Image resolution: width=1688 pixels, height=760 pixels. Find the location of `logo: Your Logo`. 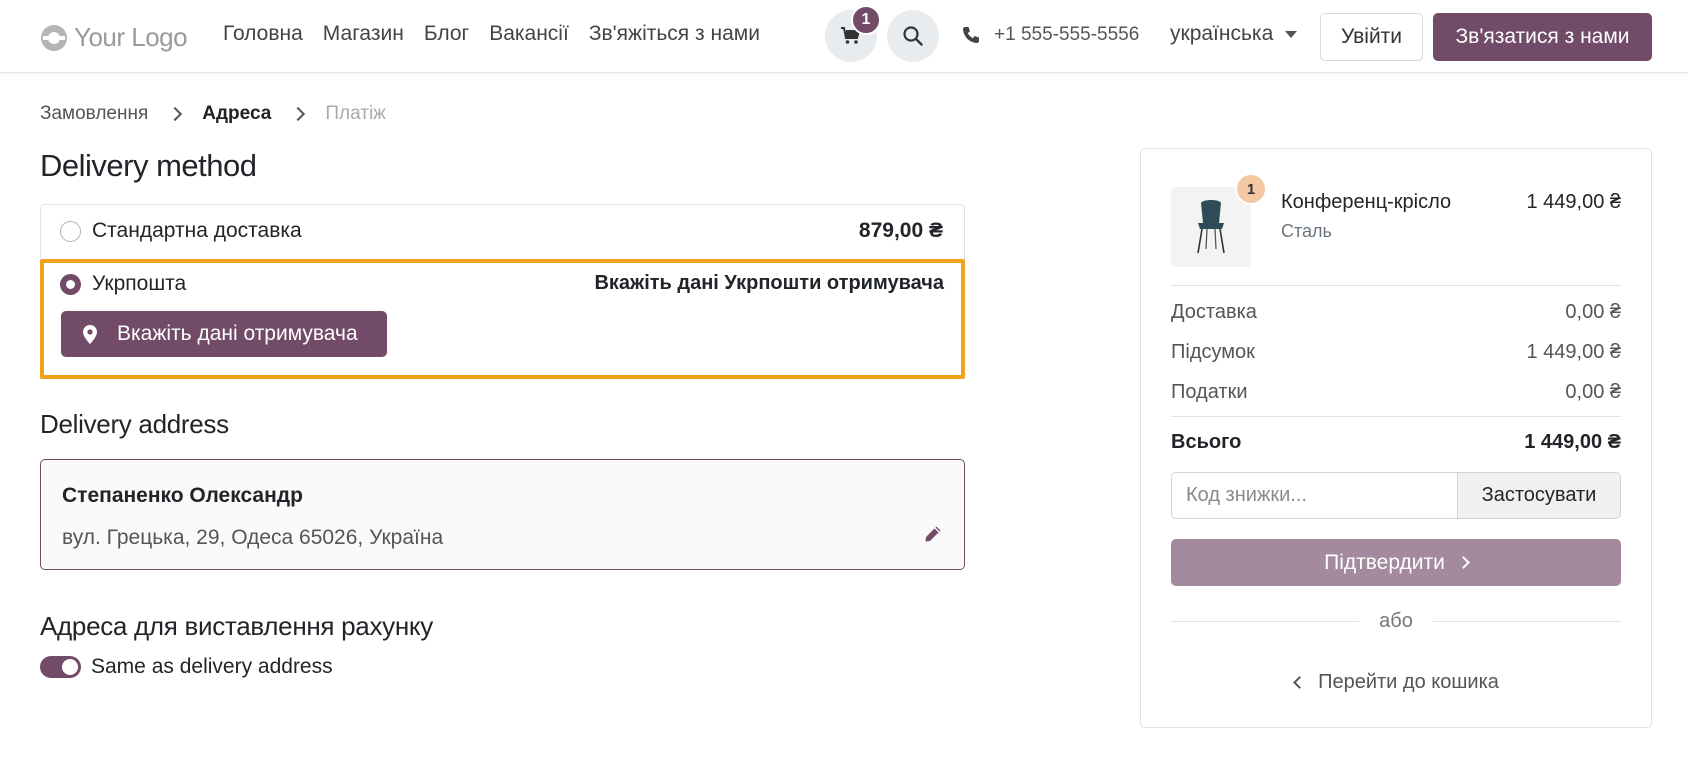

logo: Your Logo is located at coordinates (114, 37).